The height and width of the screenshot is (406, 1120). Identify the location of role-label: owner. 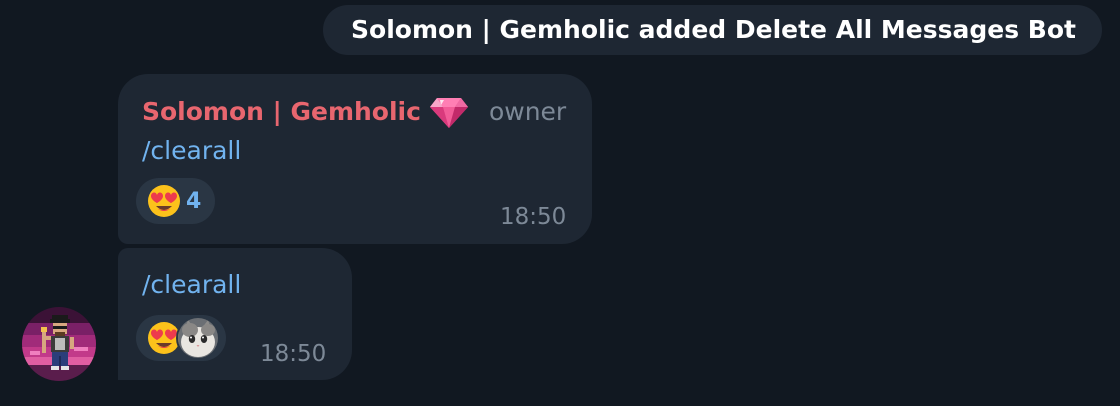
(527, 111).